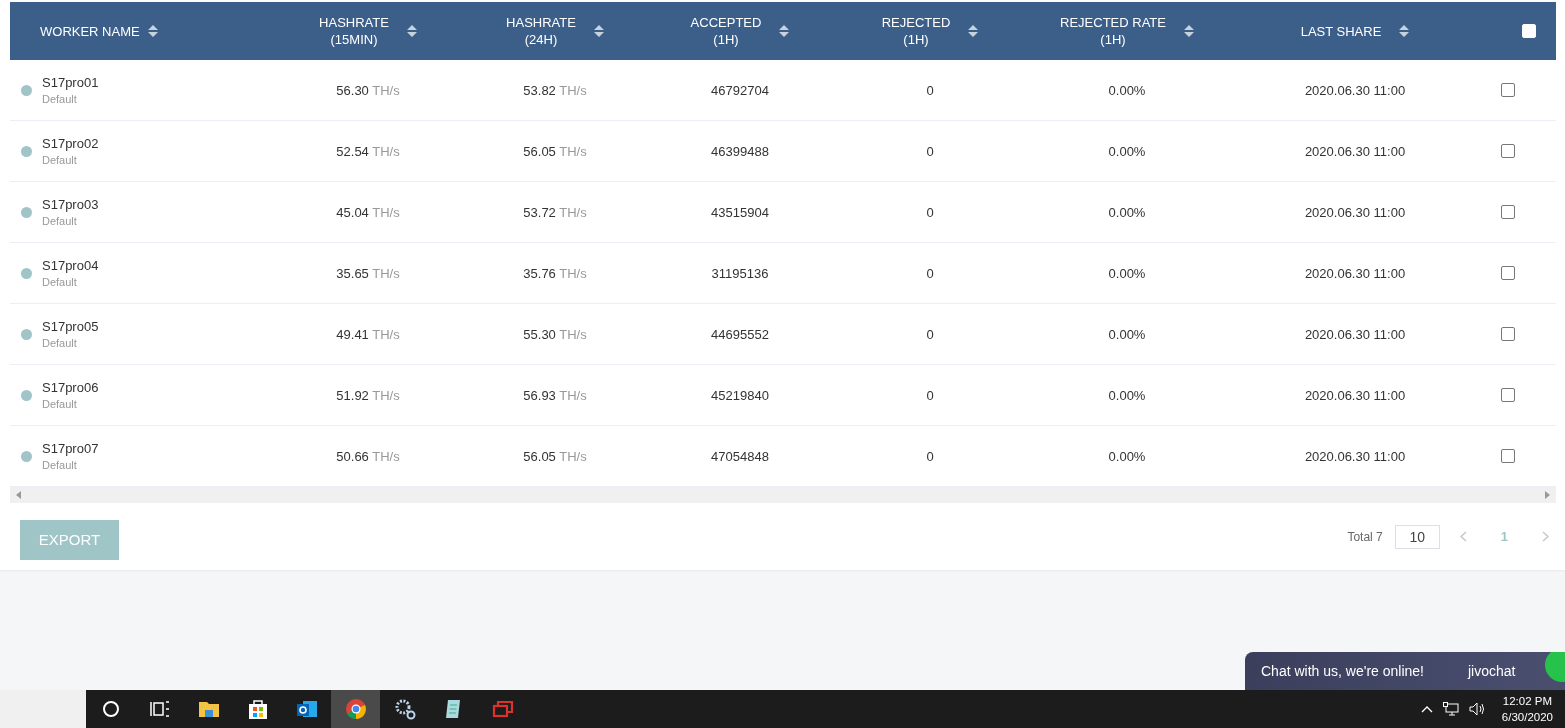 Image resolution: width=1565 pixels, height=728 pixels. What do you see at coordinates (740, 395) in the screenshot?
I see `accepted-value: 45219840` at bounding box center [740, 395].